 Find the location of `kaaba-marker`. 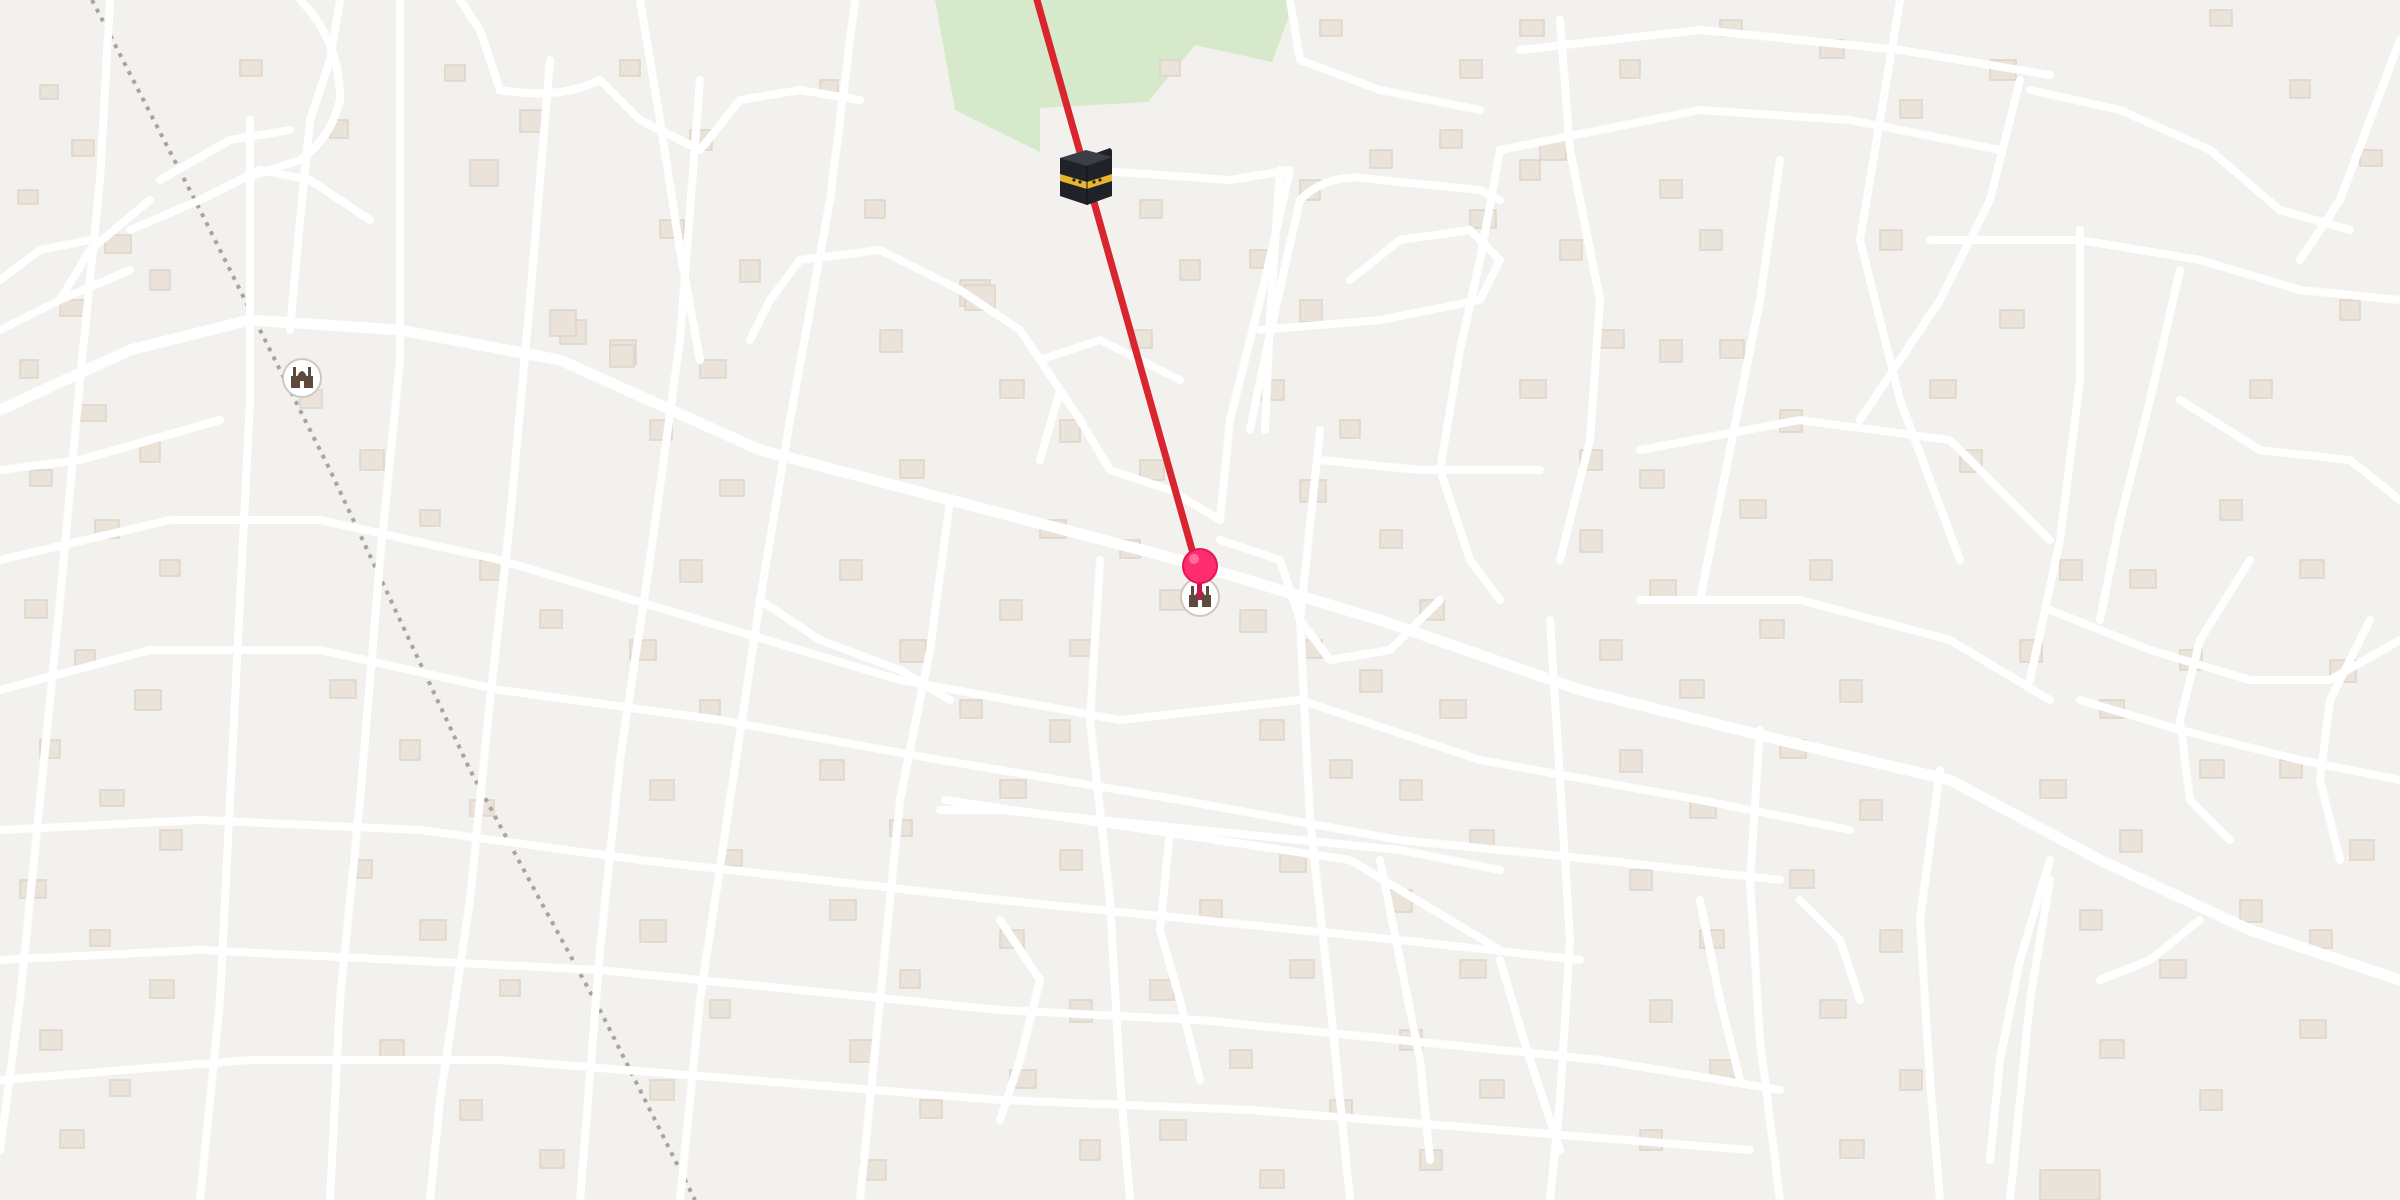

kaaba-marker is located at coordinates (1086, 176).